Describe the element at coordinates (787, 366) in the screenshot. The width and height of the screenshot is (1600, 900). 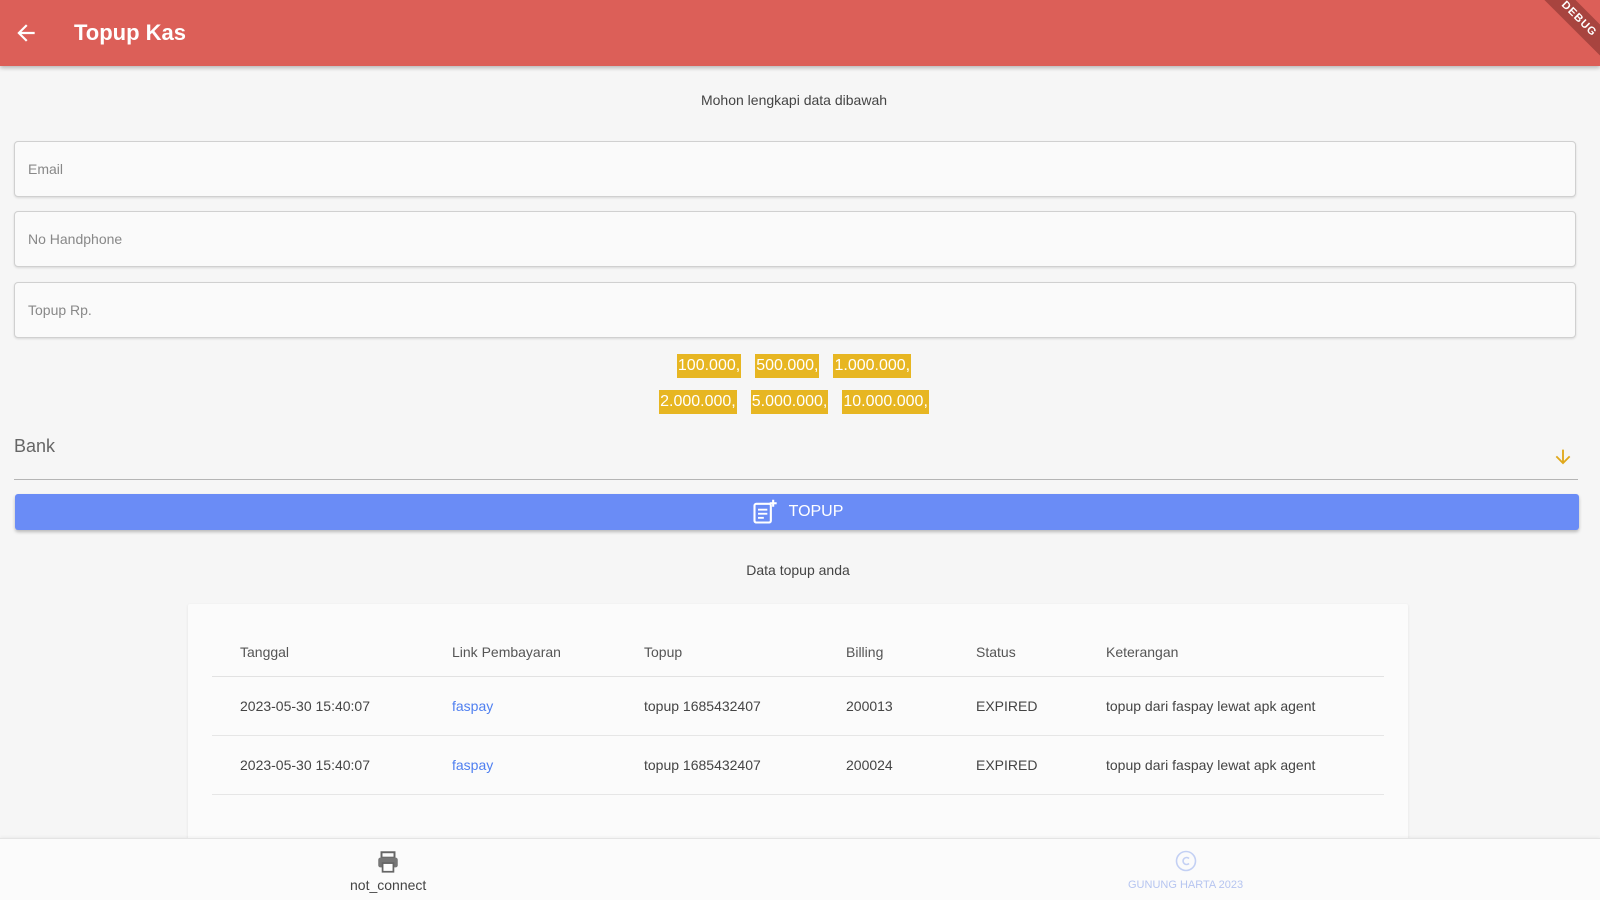
I see `amount-chip-500000: 500.000,` at that location.